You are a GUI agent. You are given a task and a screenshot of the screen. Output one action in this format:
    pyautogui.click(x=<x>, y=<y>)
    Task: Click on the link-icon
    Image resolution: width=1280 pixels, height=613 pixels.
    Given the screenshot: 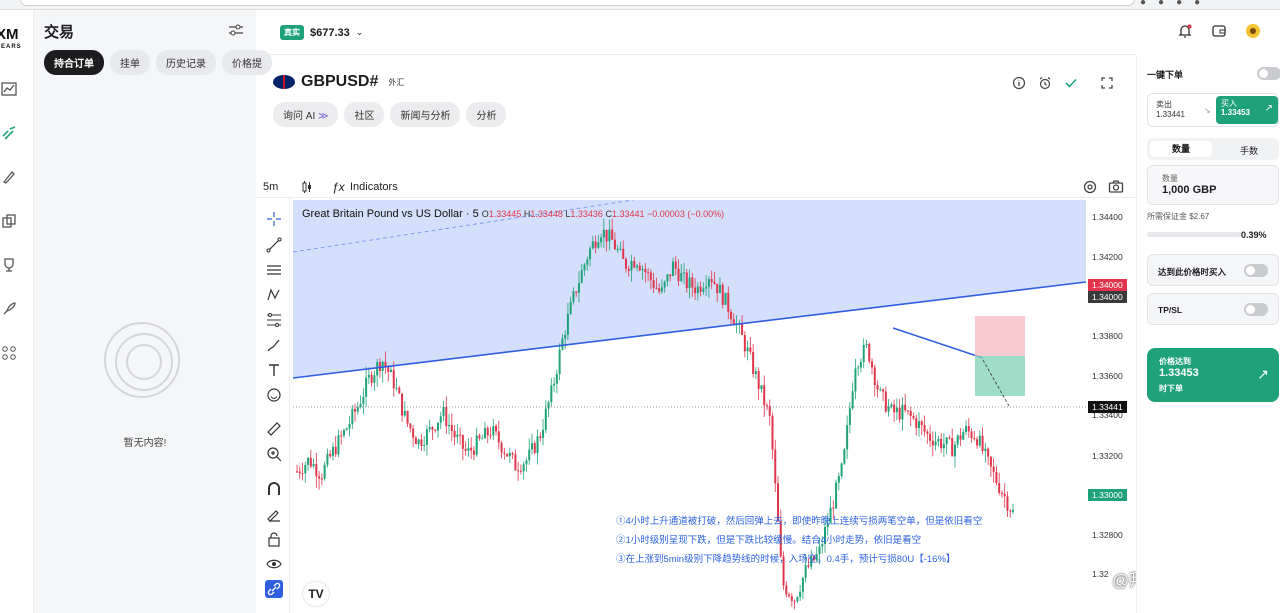 What is the action you would take?
    pyautogui.click(x=274, y=589)
    